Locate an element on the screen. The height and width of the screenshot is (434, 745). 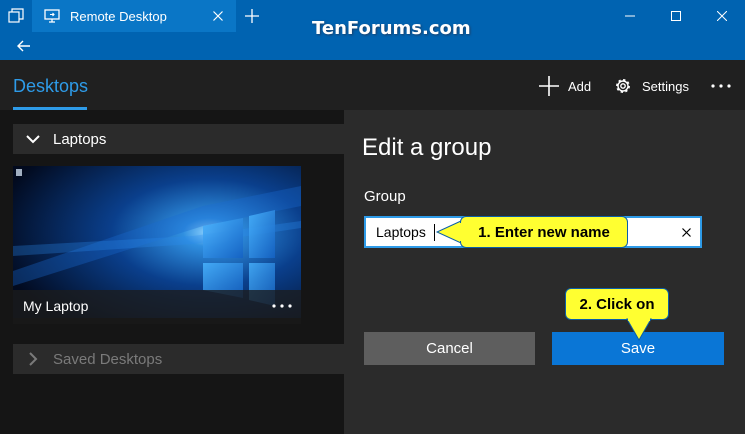
group-field-label: Group is located at coordinates (385, 196).